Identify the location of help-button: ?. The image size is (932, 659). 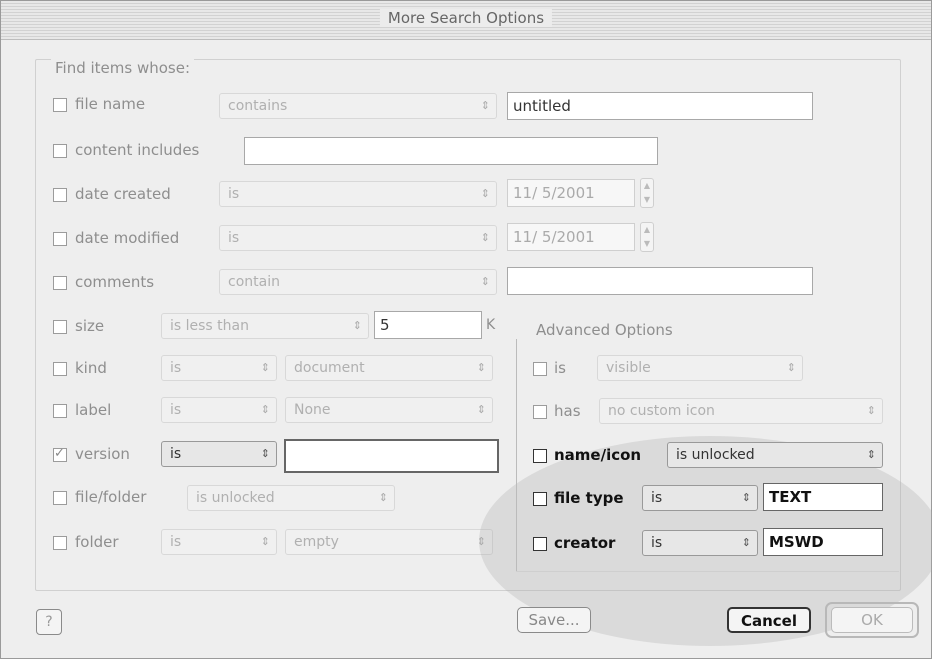
(49, 622).